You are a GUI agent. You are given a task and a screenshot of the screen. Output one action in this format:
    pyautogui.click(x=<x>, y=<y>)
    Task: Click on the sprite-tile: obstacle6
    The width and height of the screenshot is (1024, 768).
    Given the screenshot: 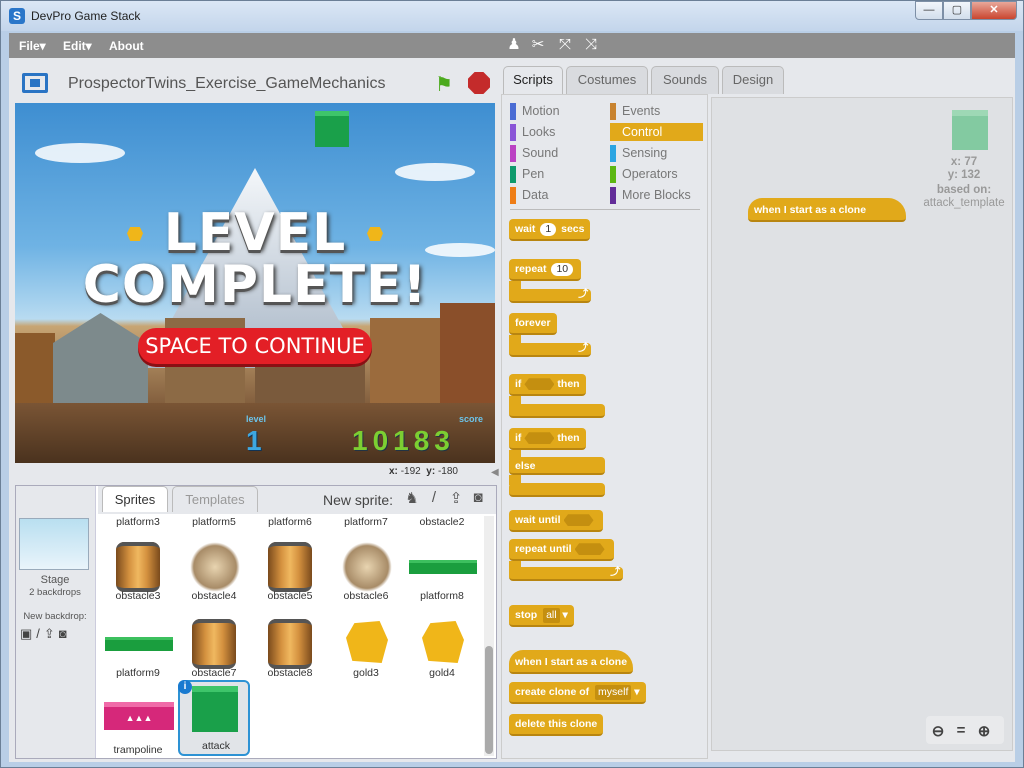 What is the action you would take?
    pyautogui.click(x=366, y=564)
    